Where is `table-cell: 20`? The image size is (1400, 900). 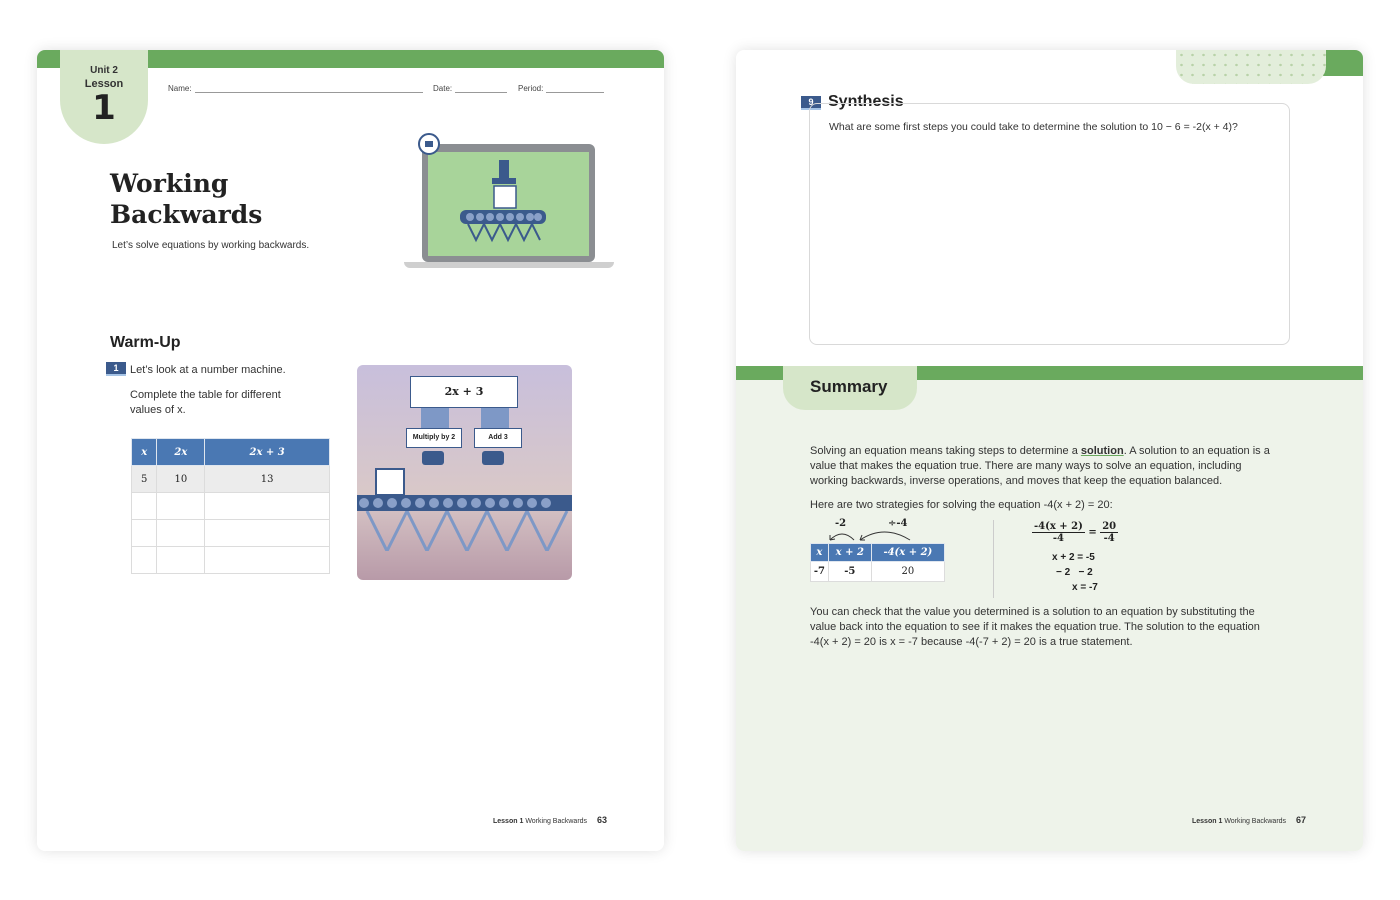
table-cell: 20 is located at coordinates (908, 571).